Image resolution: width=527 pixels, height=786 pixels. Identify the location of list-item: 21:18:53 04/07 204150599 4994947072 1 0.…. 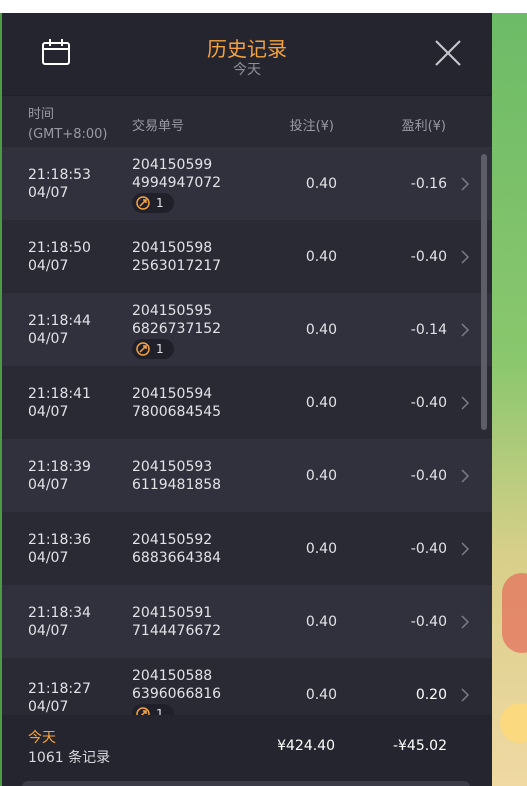
(247, 183).